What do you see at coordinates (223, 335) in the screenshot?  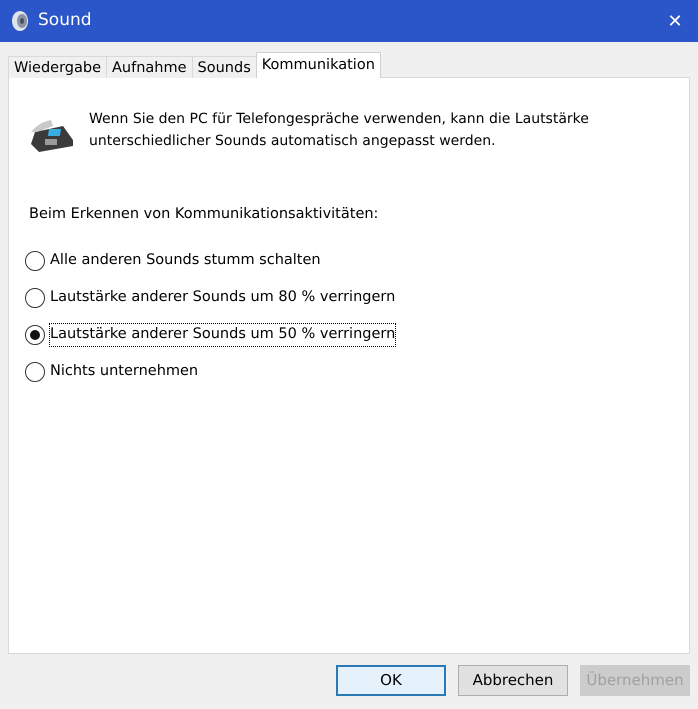 I see `radio-label: Lautstärke anderer Sounds um 50 % verringern` at bounding box center [223, 335].